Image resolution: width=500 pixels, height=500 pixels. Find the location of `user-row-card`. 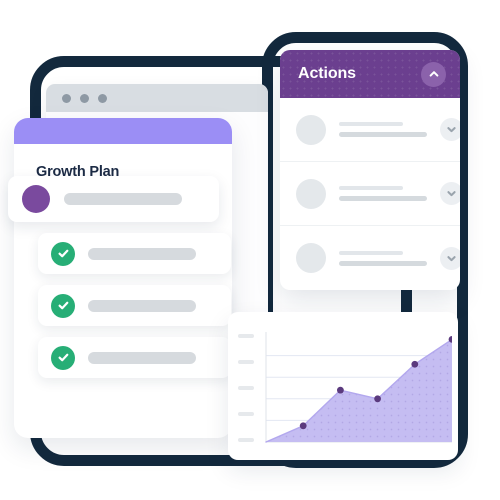

user-row-card is located at coordinates (113, 199).